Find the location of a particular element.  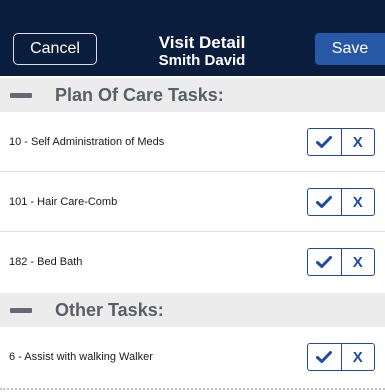

section-header-plan-of-care: Plan Of Care Tasks: is located at coordinates (192, 95).